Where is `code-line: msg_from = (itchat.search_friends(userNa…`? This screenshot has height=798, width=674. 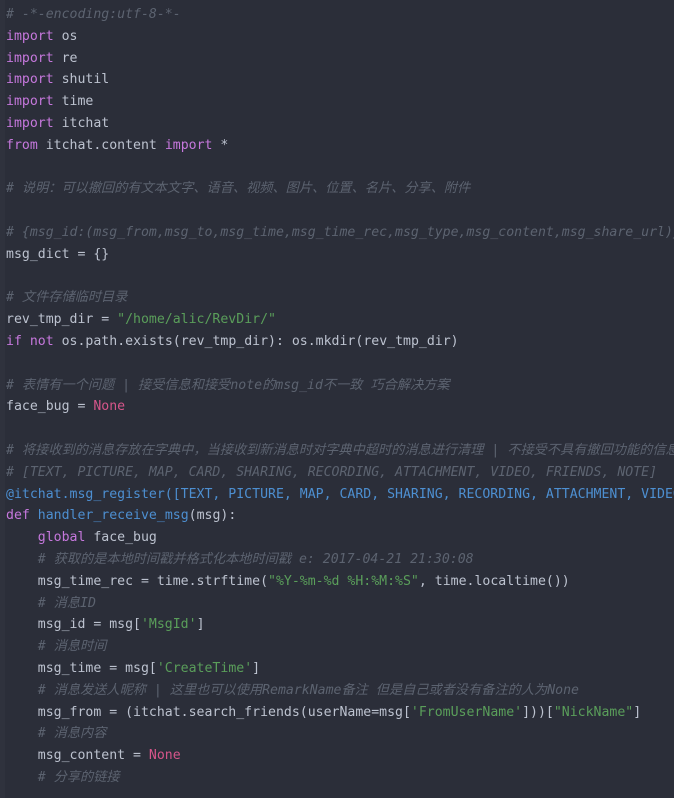
code-line: msg_from = (itchat.search_friends(userNa… is located at coordinates (337, 713).